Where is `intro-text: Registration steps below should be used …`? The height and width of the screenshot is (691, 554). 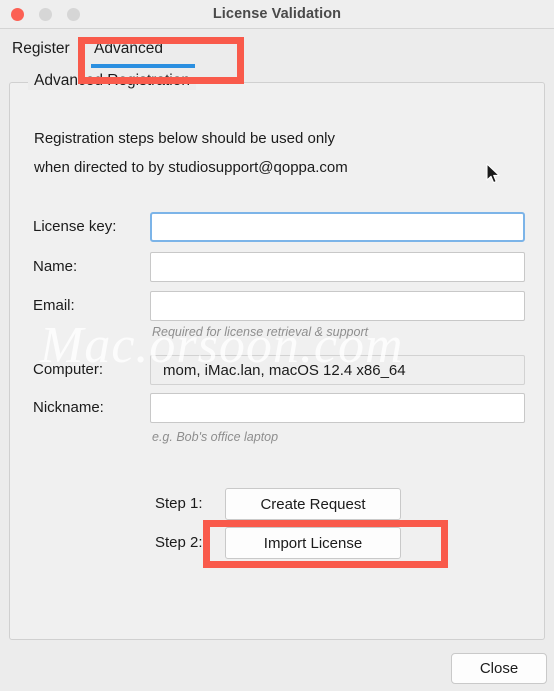 intro-text: Registration steps below should be used … is located at coordinates (191, 153).